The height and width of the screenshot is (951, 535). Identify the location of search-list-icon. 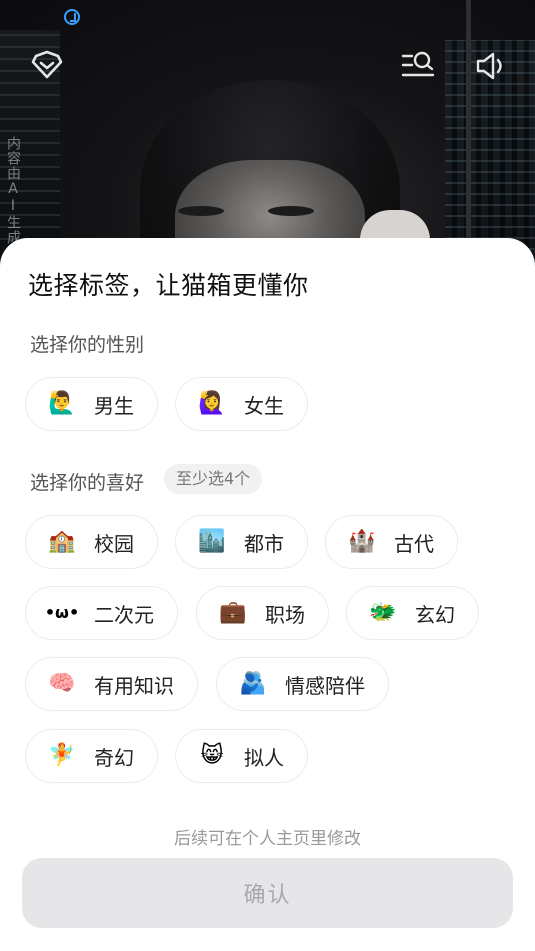
(418, 66).